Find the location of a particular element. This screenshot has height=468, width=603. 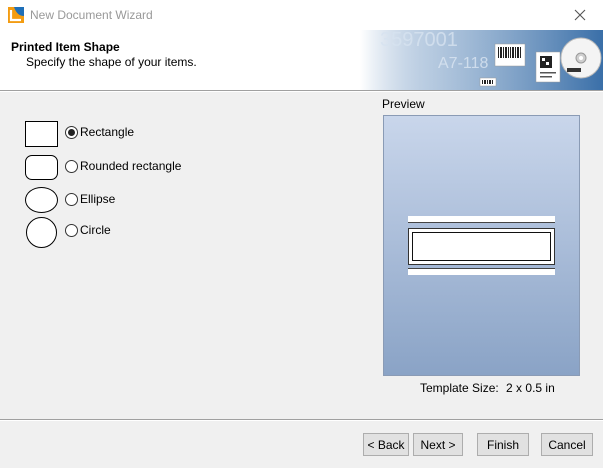

app-logo-icon is located at coordinates (16, 15).